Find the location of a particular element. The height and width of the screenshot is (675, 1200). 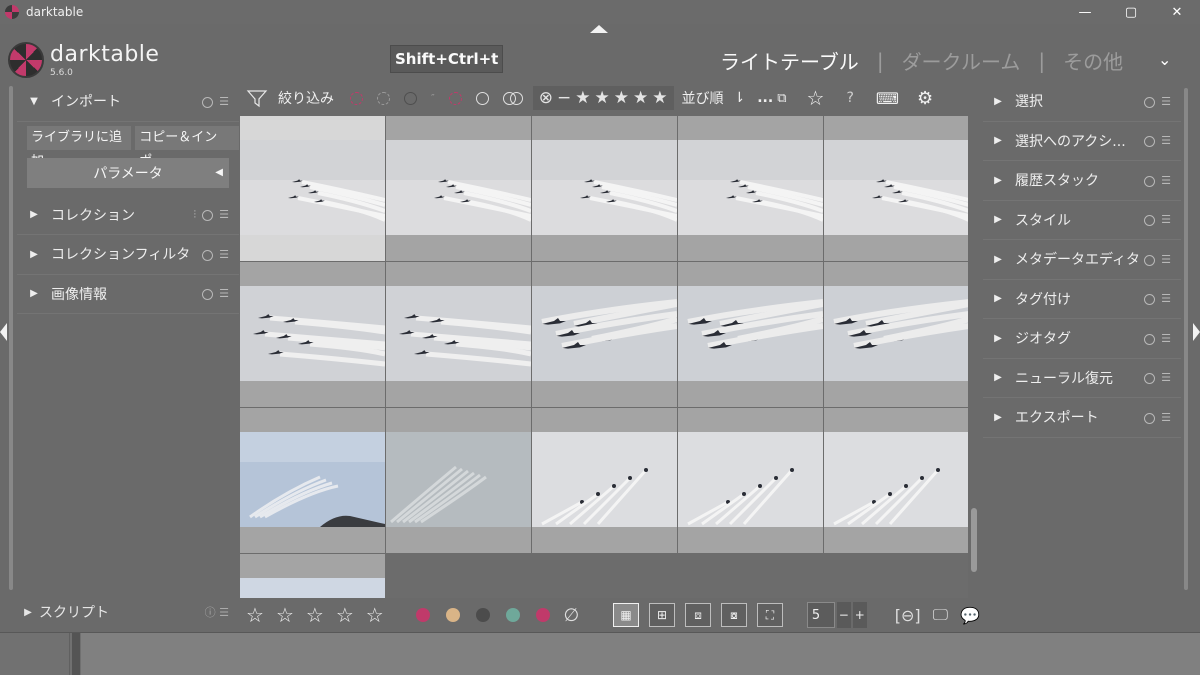

add-to-library-button: ライブラリに追加 is located at coordinates (79, 147).